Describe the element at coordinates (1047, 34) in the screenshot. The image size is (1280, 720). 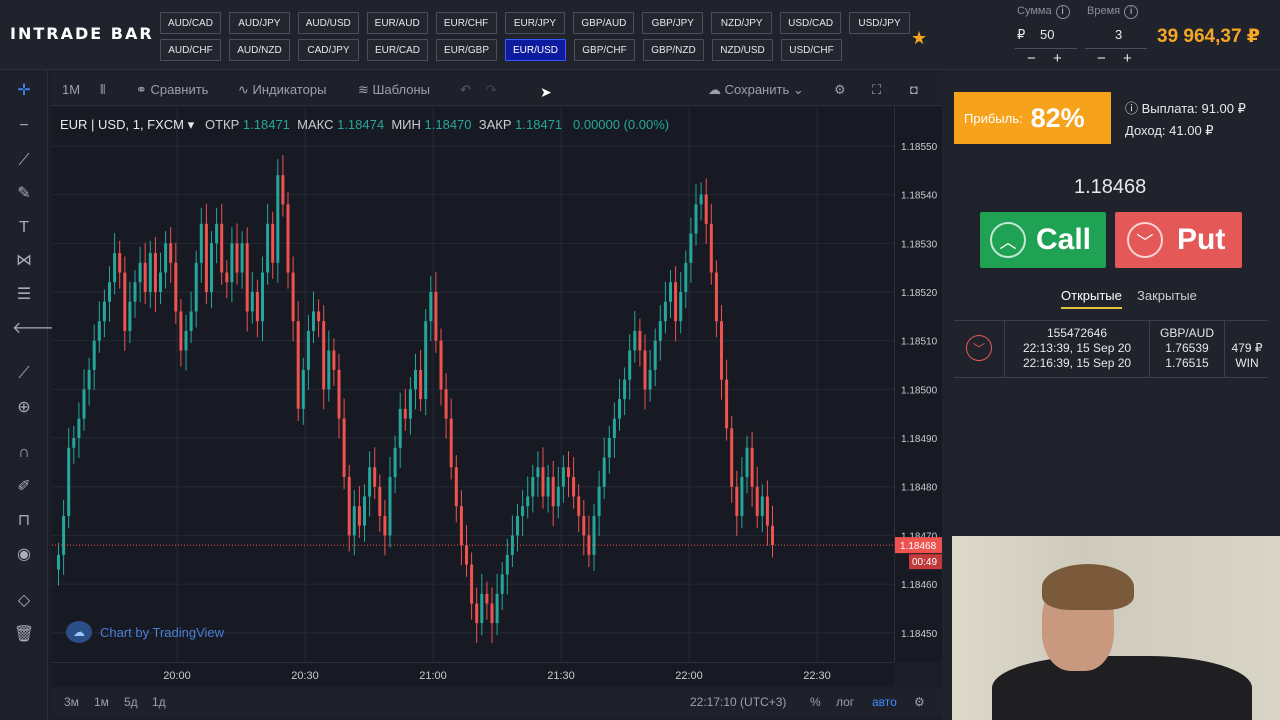
I see `amount-input: 50` at that location.